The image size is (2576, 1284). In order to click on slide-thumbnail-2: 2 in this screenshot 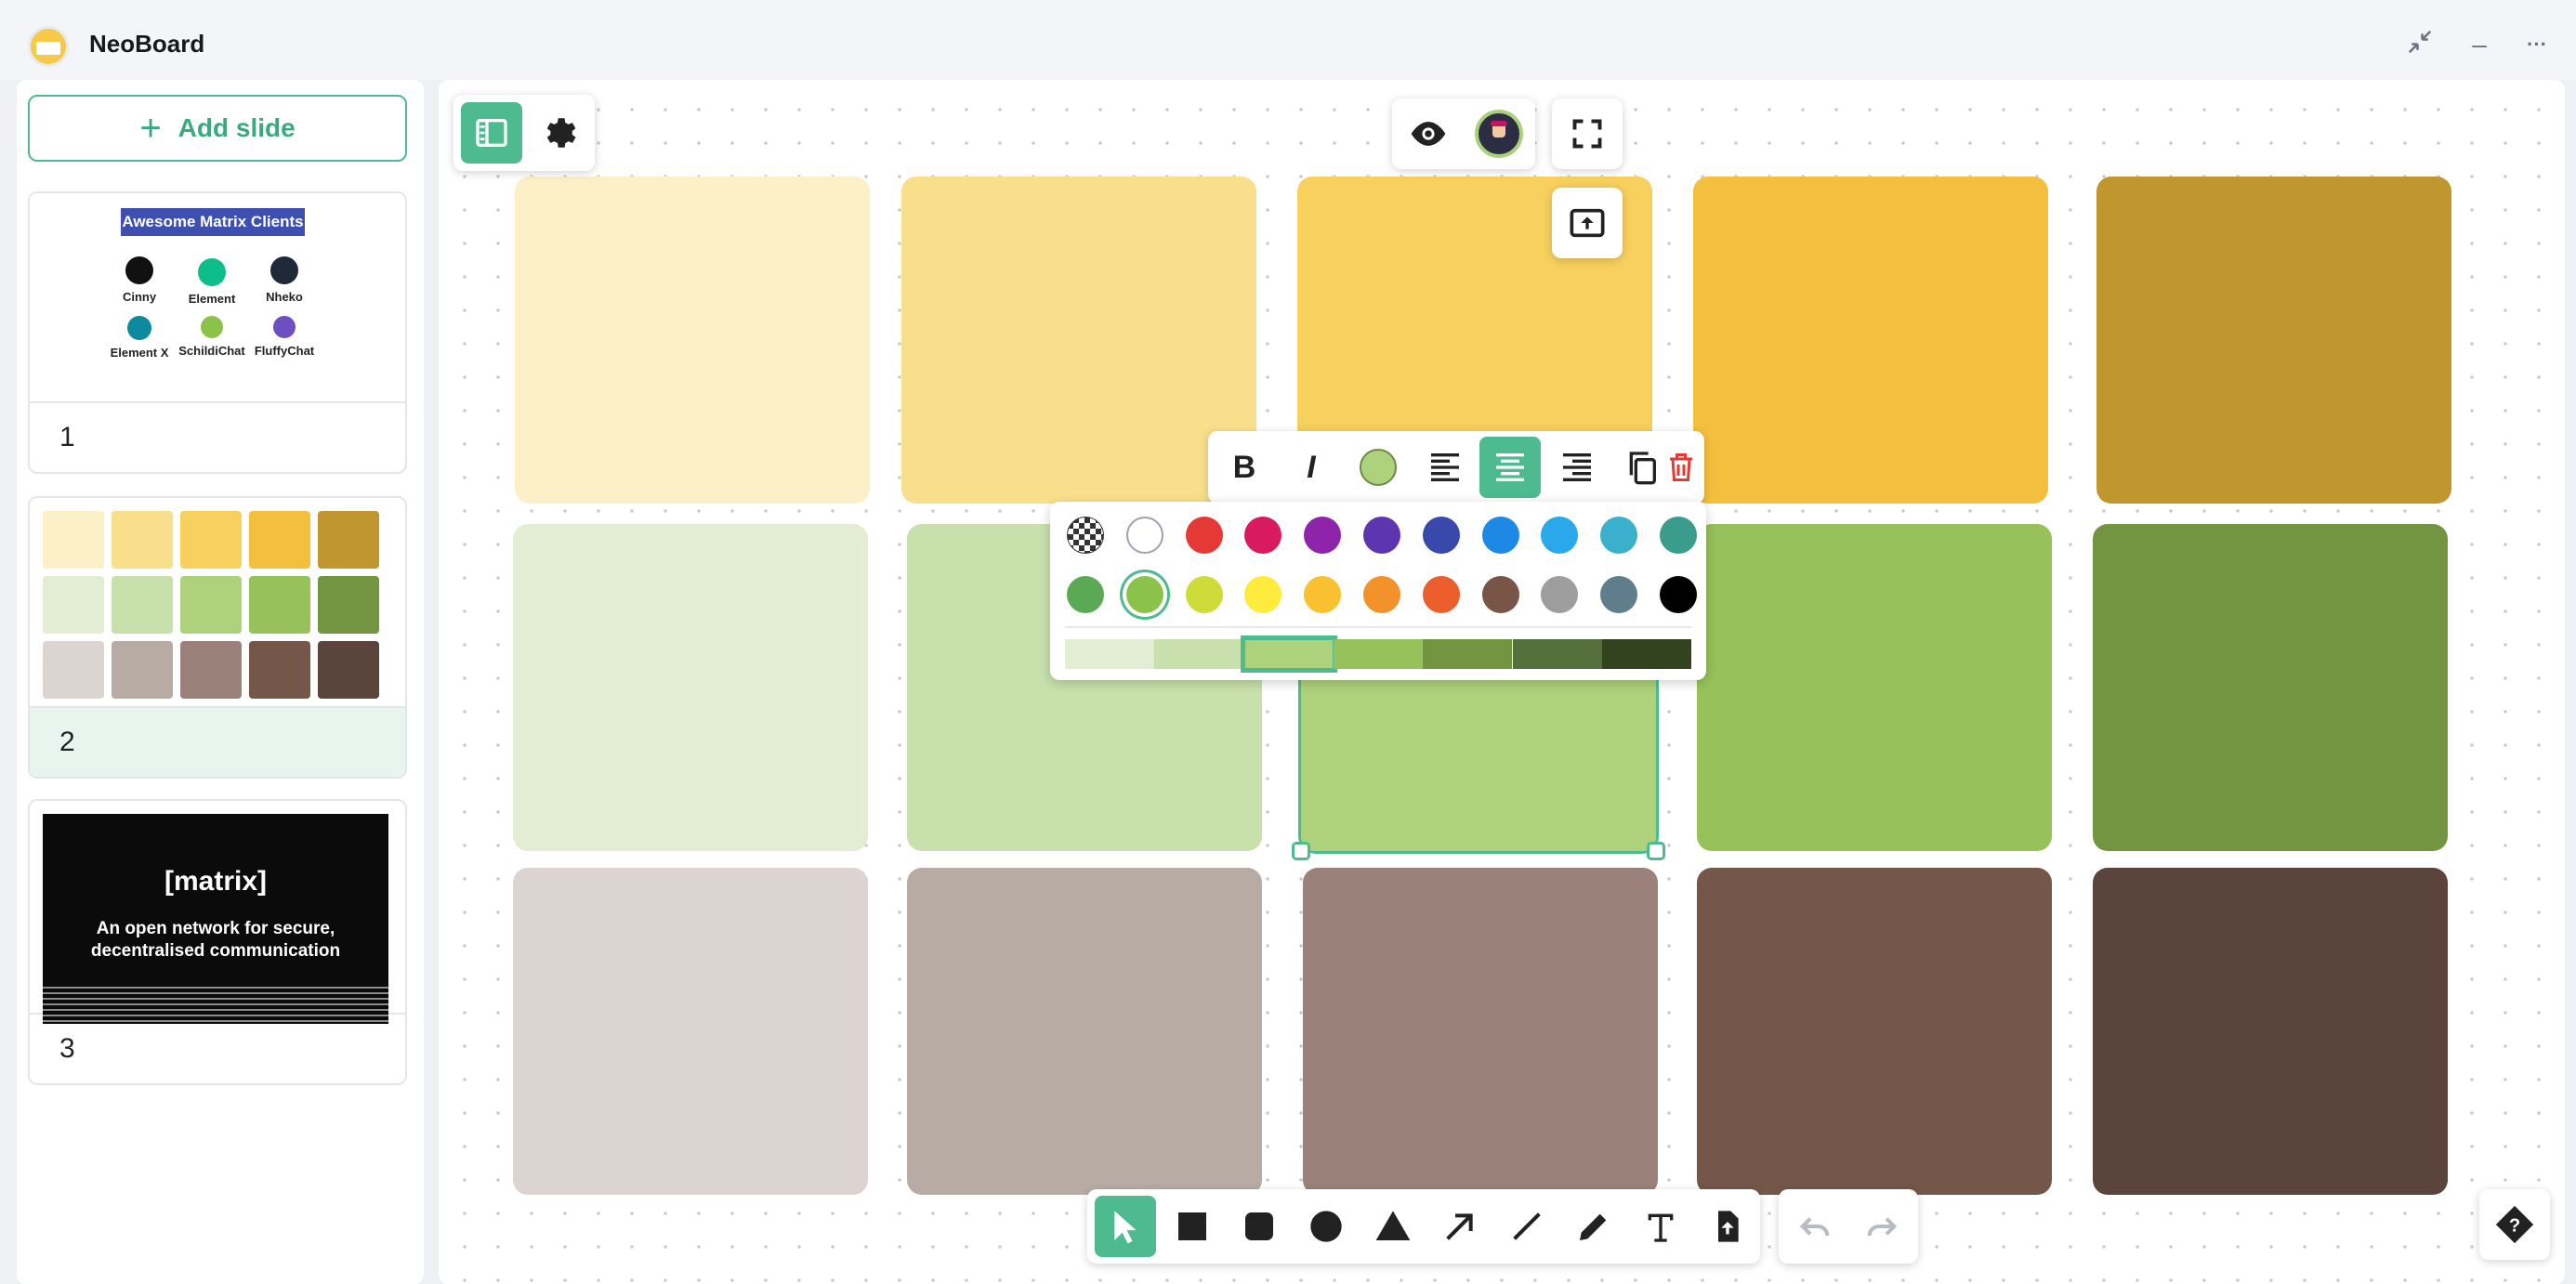, I will do `click(217, 637)`.